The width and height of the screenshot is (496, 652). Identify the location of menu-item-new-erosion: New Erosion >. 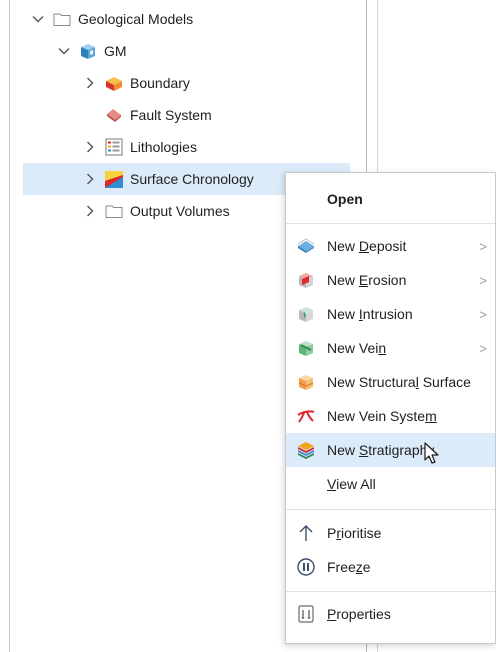
(390, 280).